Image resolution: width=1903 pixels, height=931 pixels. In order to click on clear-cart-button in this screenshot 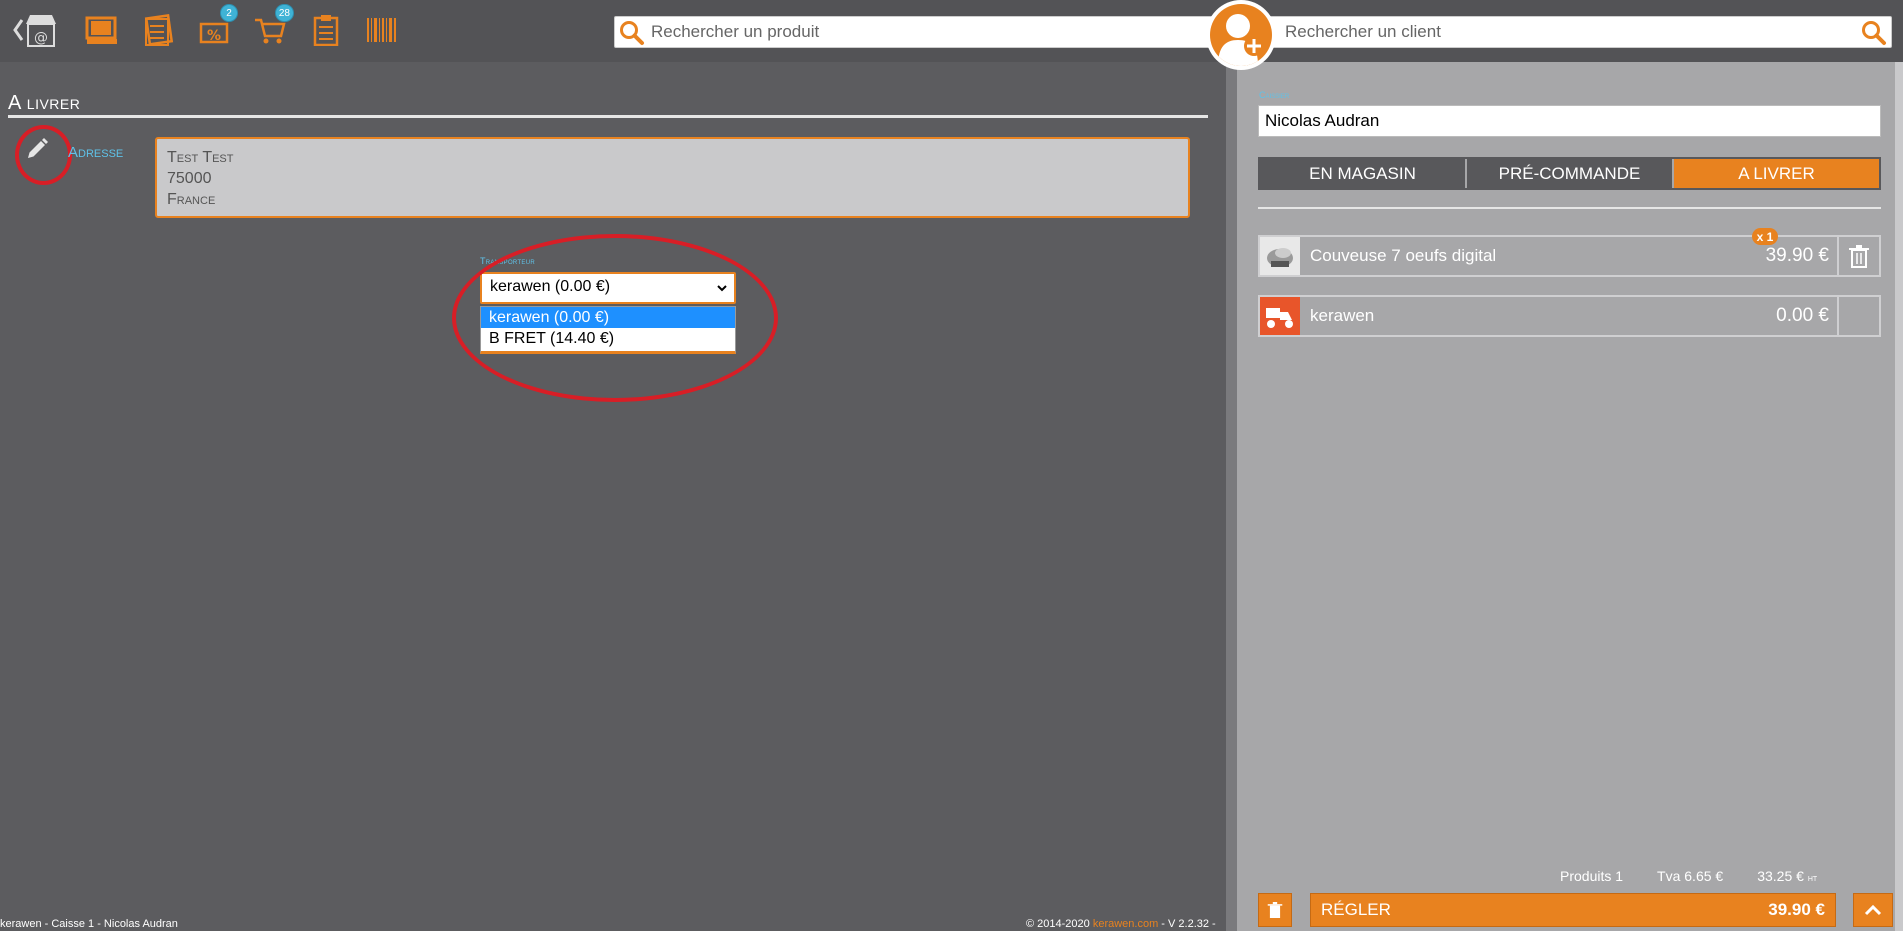, I will do `click(1275, 910)`.